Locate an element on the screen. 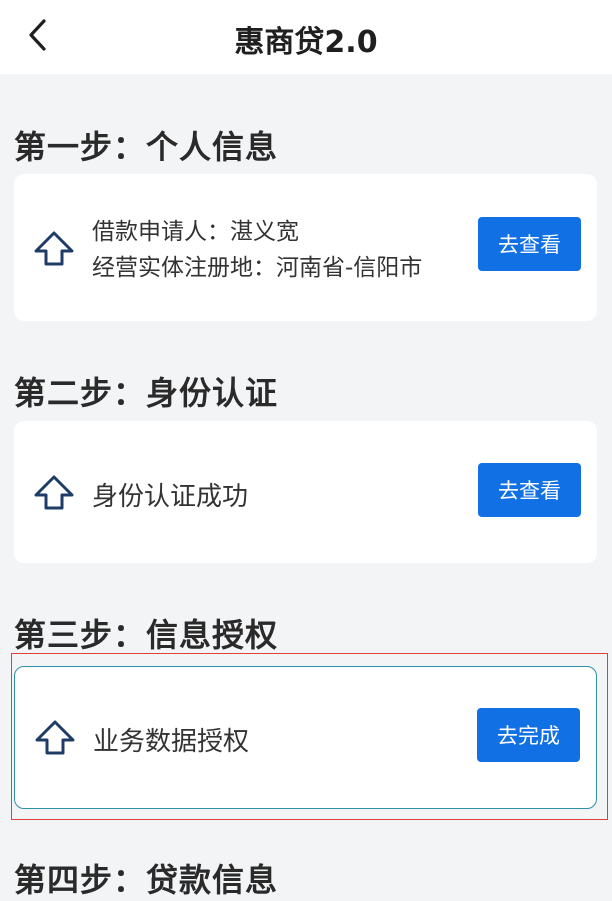  identity-status: 身份认证成功 is located at coordinates (170, 497).